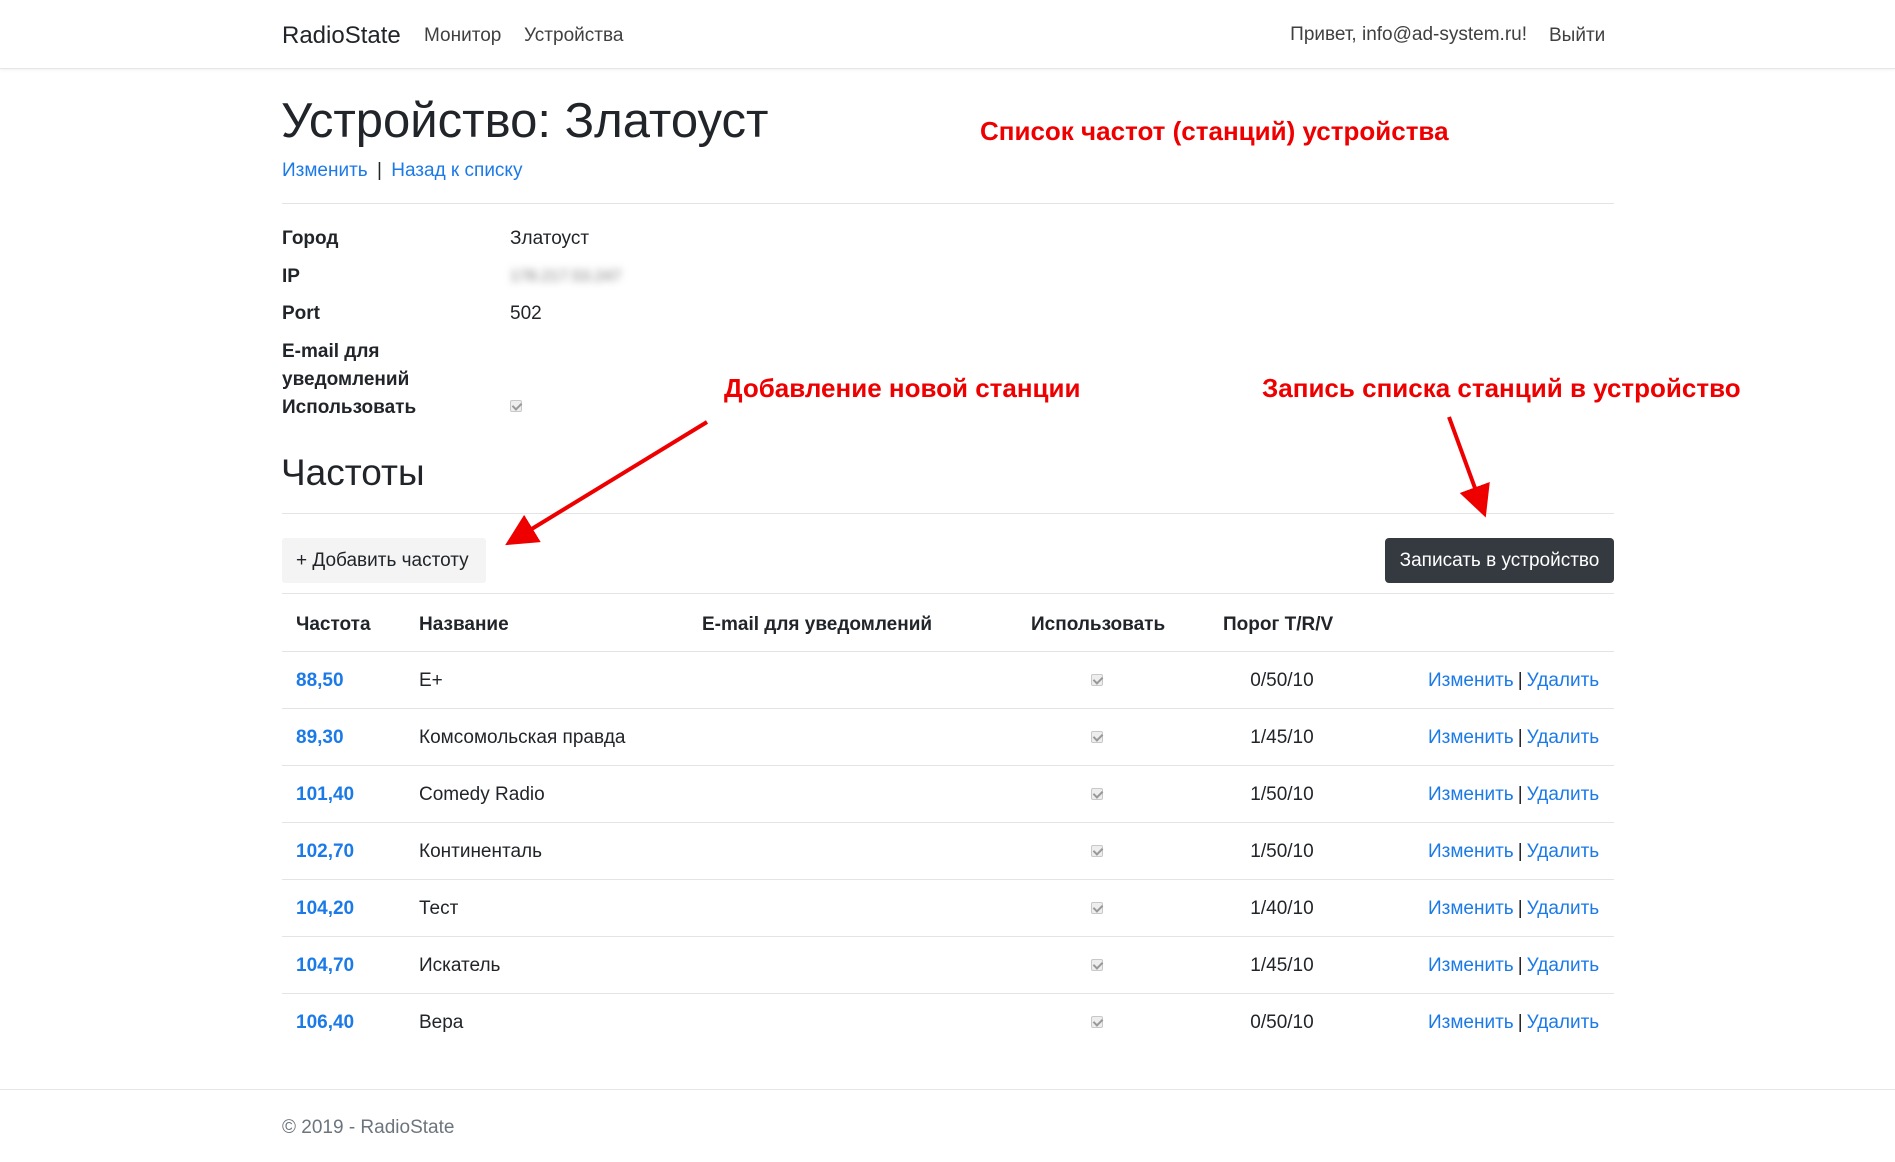 Image resolution: width=1895 pixels, height=1162 pixels. What do you see at coordinates (1468, 467) in the screenshot?
I see `arrow-to-write-button` at bounding box center [1468, 467].